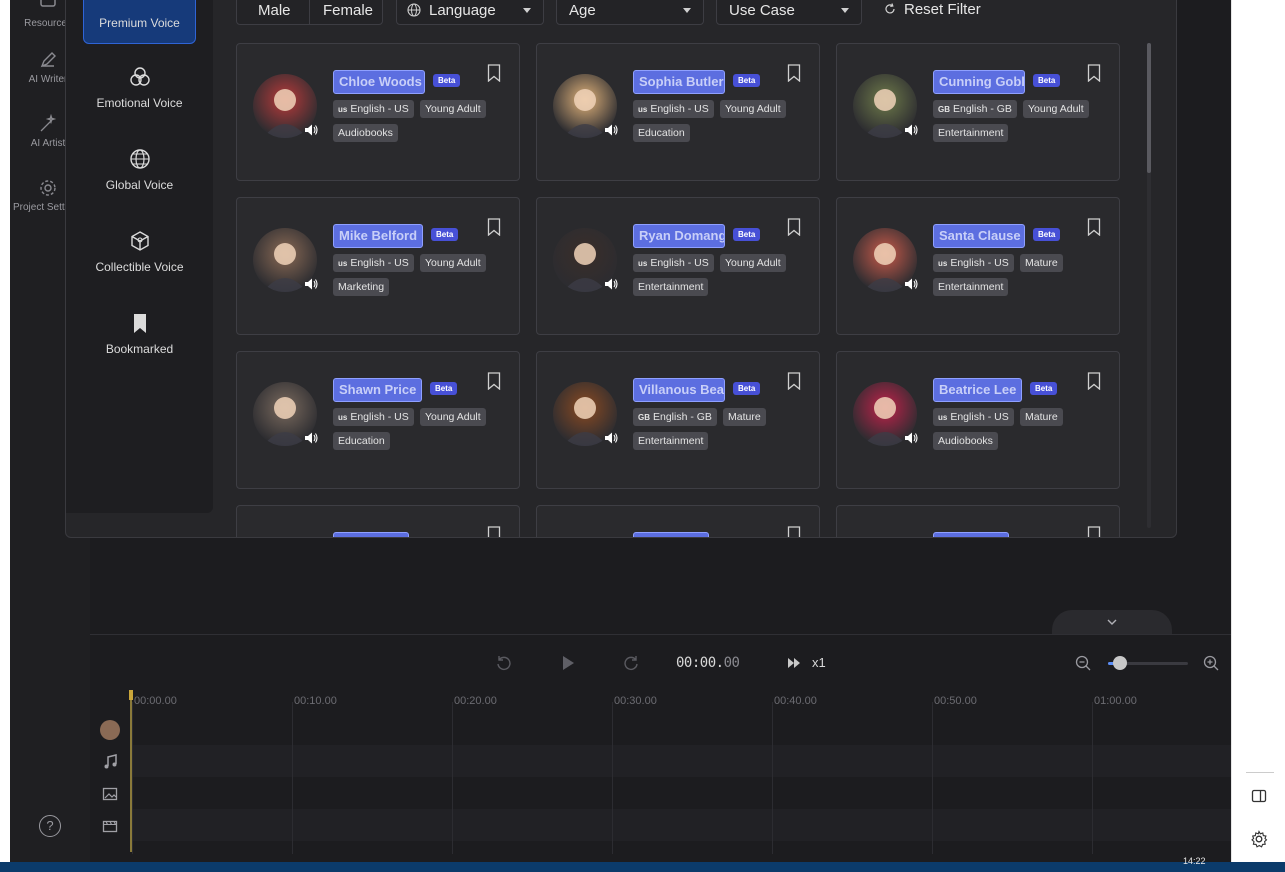 The image size is (1285, 872). What do you see at coordinates (630, 12) in the screenshot?
I see `age-dropdown: Age` at bounding box center [630, 12].